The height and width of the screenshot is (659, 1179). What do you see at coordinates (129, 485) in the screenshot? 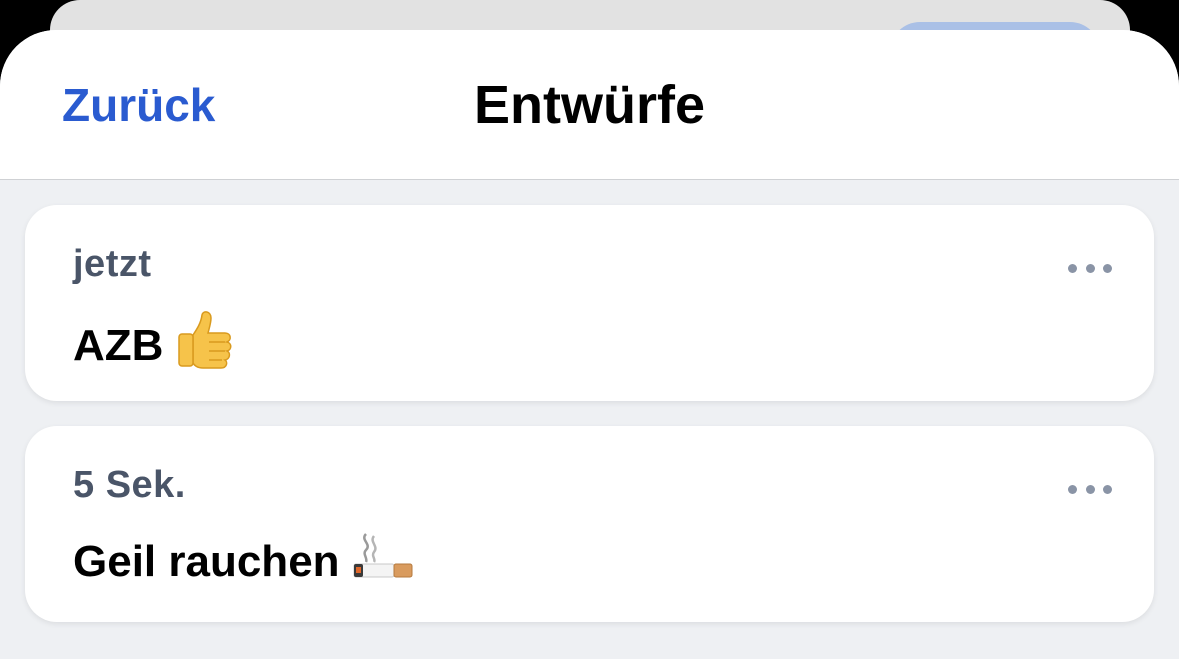
I see `draft-timestamp: 5 Sek.` at bounding box center [129, 485].